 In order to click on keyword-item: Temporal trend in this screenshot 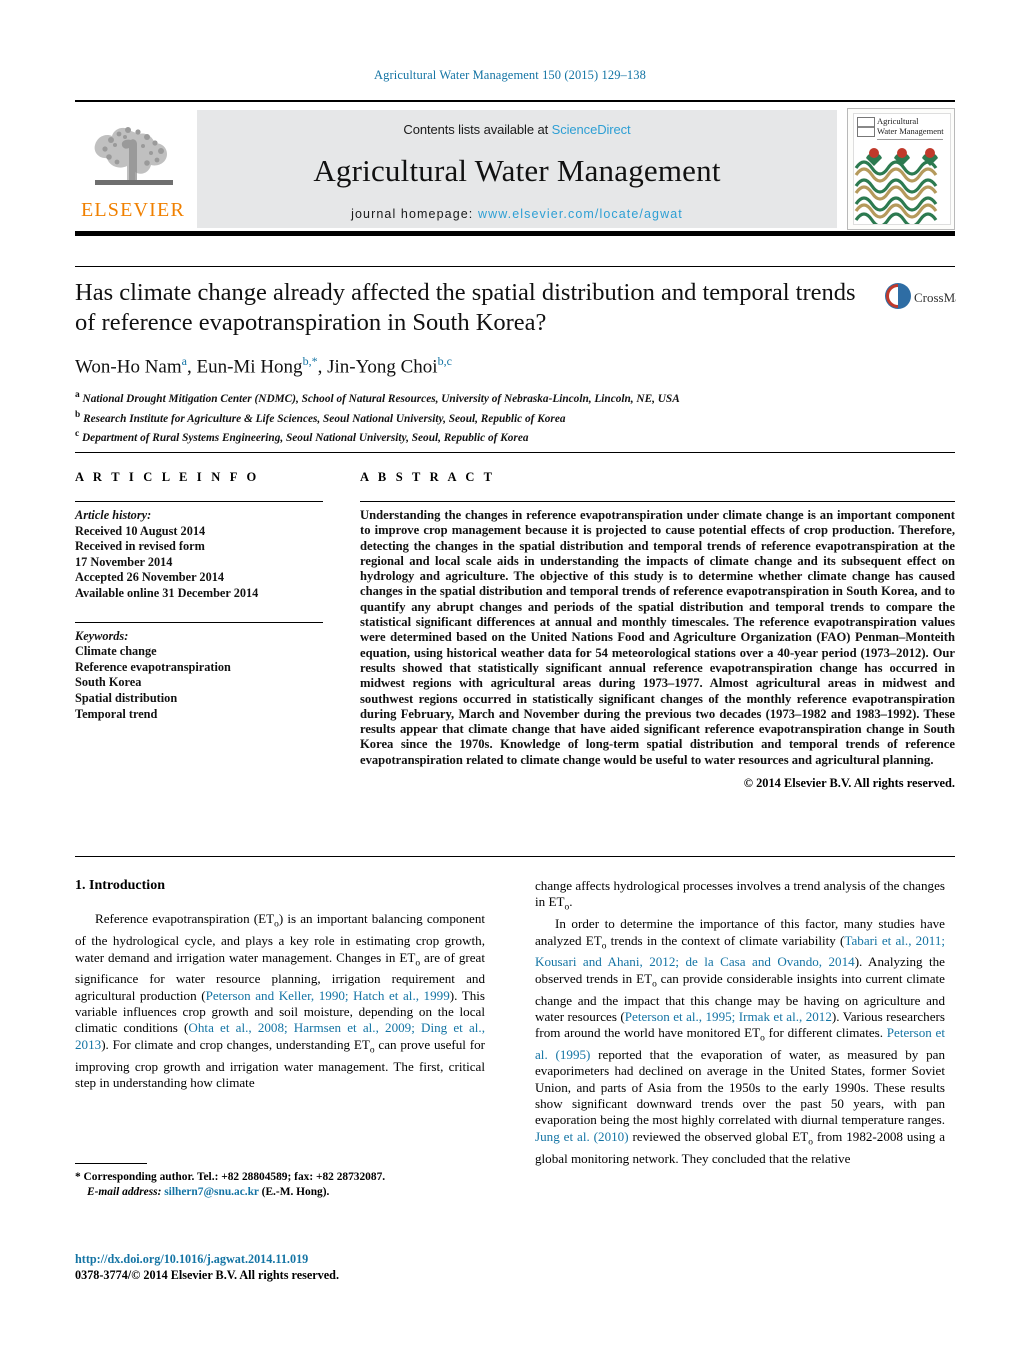, I will do `click(116, 713)`.